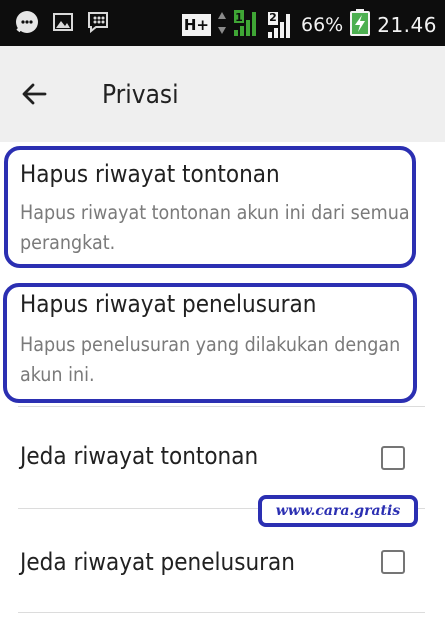 This screenshot has width=445, height=640. I want to click on notification-icons, so click(62, 24).